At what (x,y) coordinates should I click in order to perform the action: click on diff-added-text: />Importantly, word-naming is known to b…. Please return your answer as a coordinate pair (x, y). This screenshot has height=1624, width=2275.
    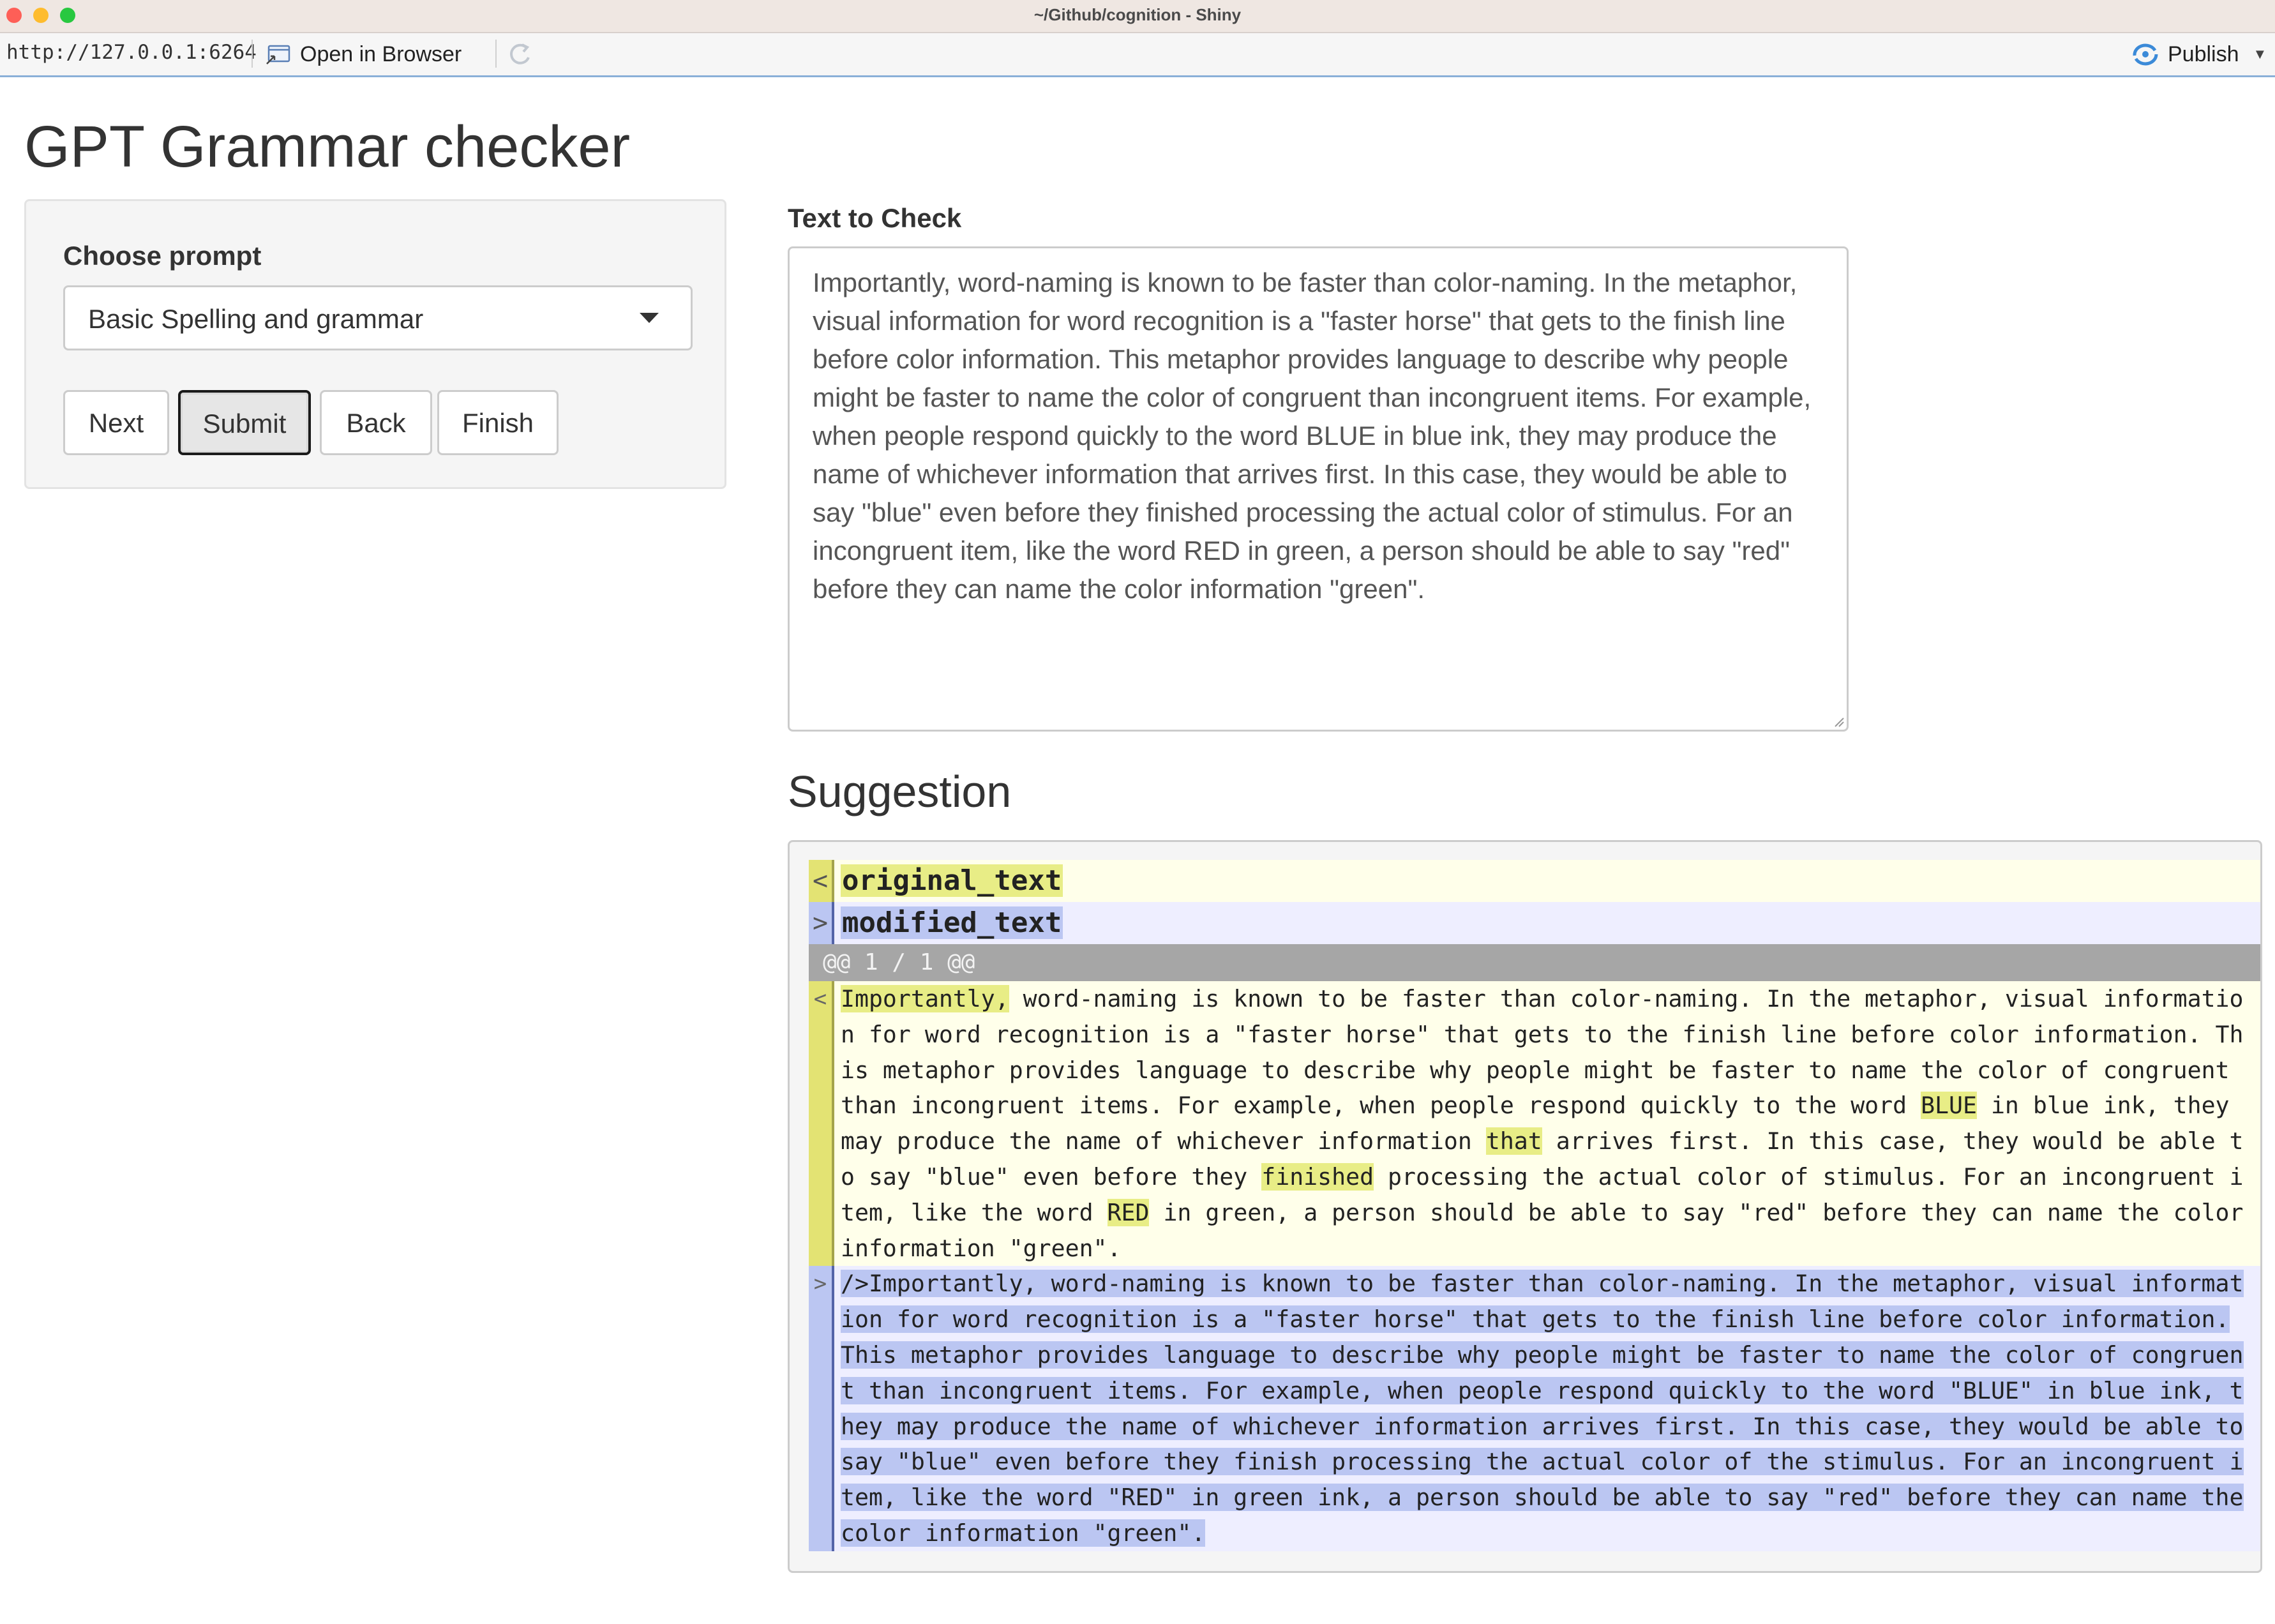
    Looking at the image, I should click on (1542, 1408).